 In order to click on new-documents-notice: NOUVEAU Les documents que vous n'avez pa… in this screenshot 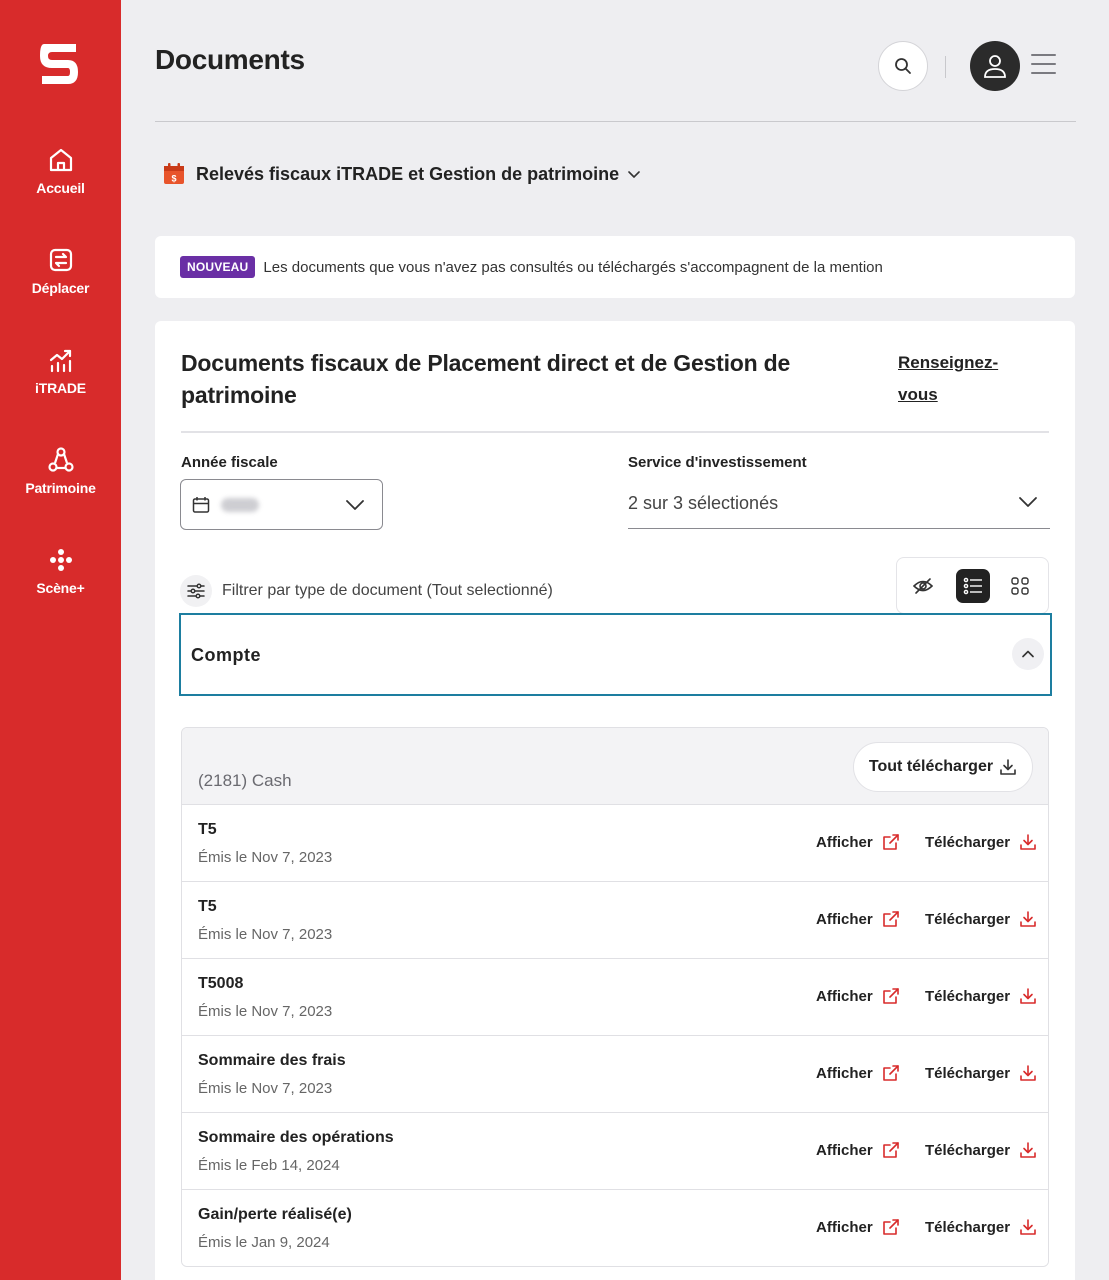, I will do `click(615, 267)`.